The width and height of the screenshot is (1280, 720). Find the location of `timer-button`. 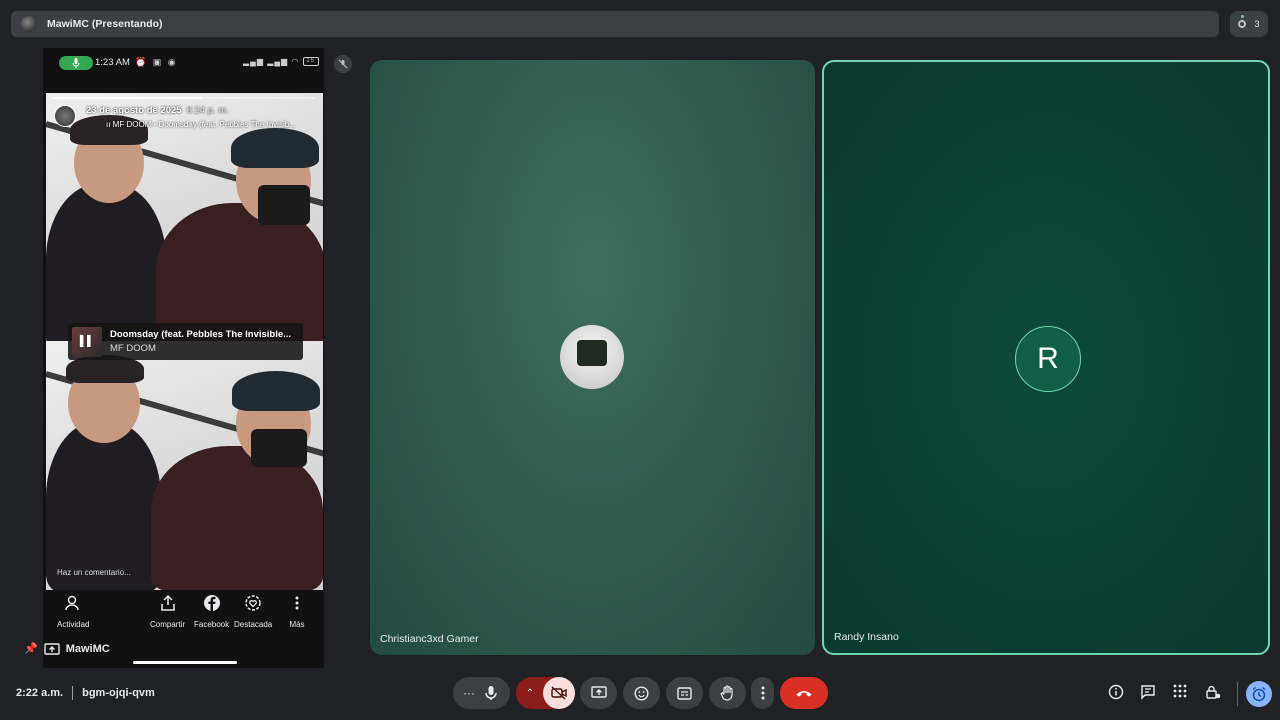

timer-button is located at coordinates (1259, 694).